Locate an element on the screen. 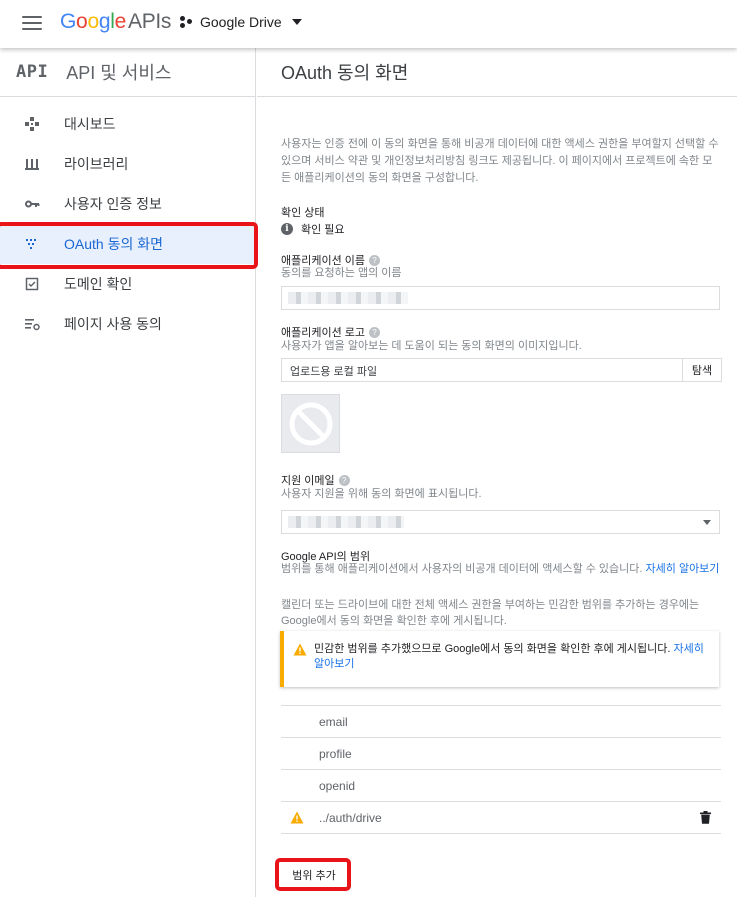  key-icon is located at coordinates (32, 204).